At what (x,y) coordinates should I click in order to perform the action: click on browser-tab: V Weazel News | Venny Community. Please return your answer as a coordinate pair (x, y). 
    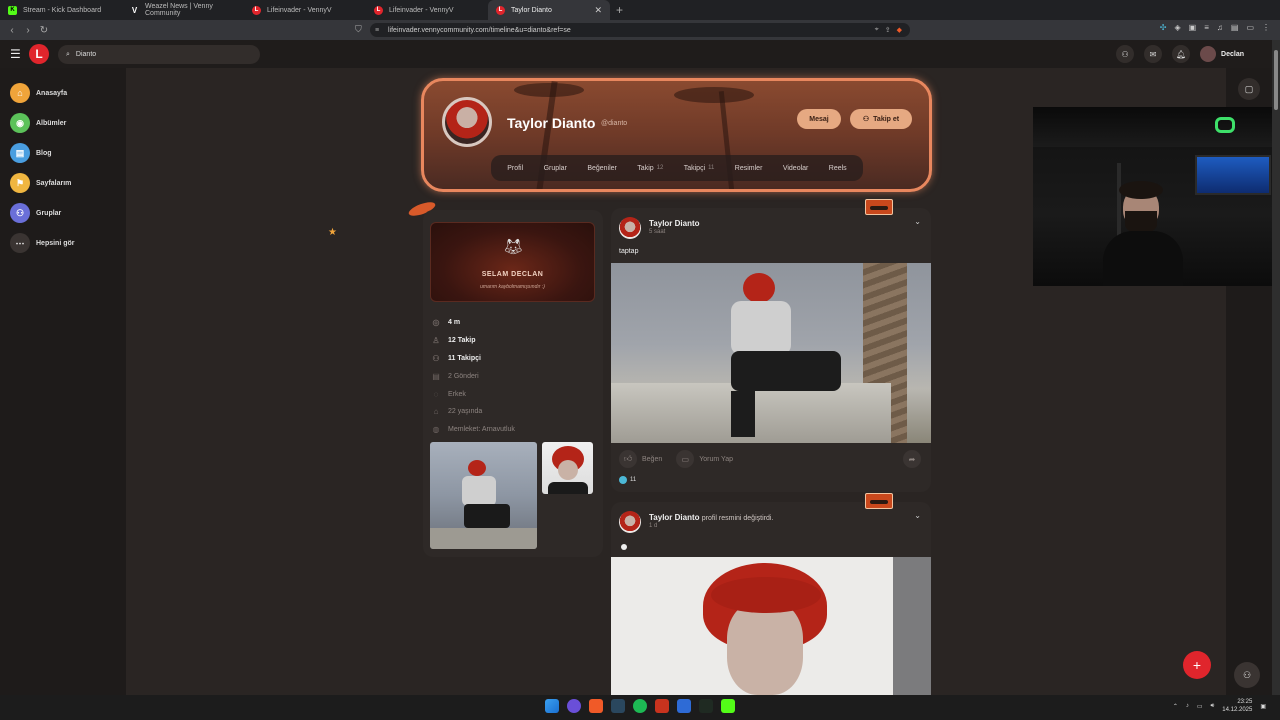
    Looking at the image, I should click on (183, 10).